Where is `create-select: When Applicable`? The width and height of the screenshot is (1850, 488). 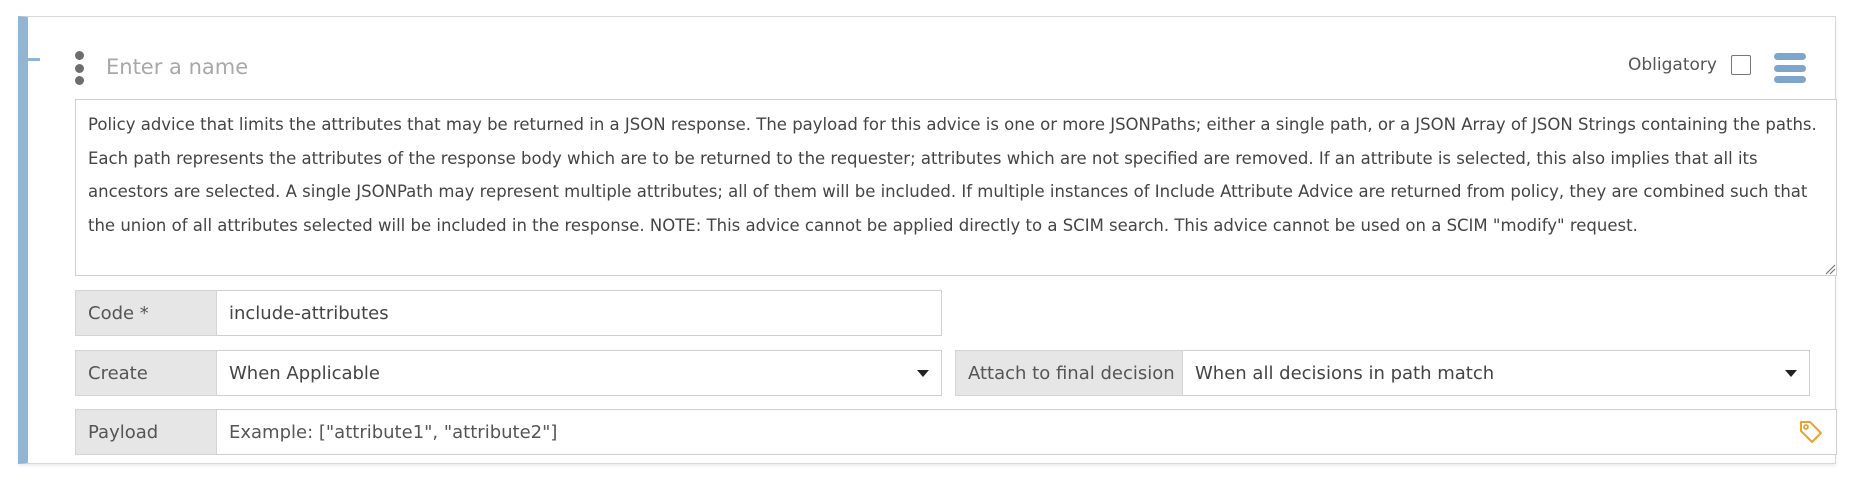 create-select: When Applicable is located at coordinates (579, 373).